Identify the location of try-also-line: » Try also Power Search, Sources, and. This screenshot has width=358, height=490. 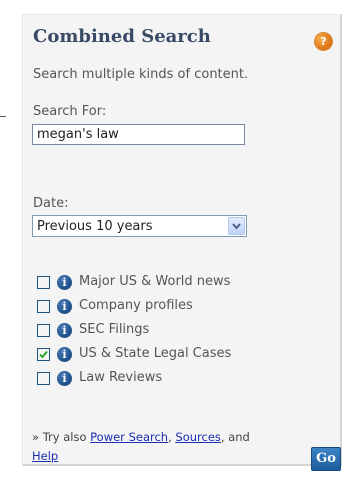
(141, 437).